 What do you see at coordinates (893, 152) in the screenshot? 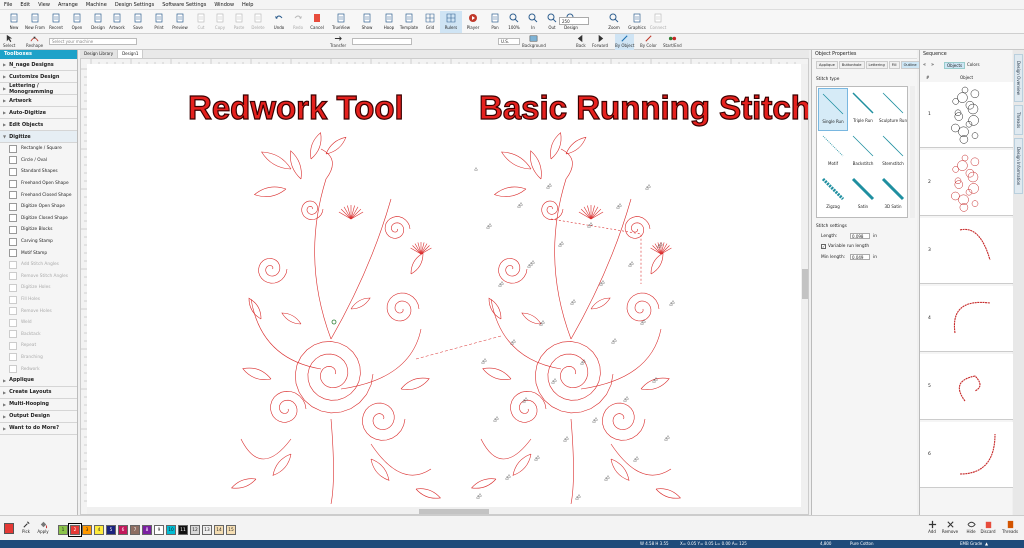
I see `stitch-type-stemstitch: Stemstitch` at bounding box center [893, 152].